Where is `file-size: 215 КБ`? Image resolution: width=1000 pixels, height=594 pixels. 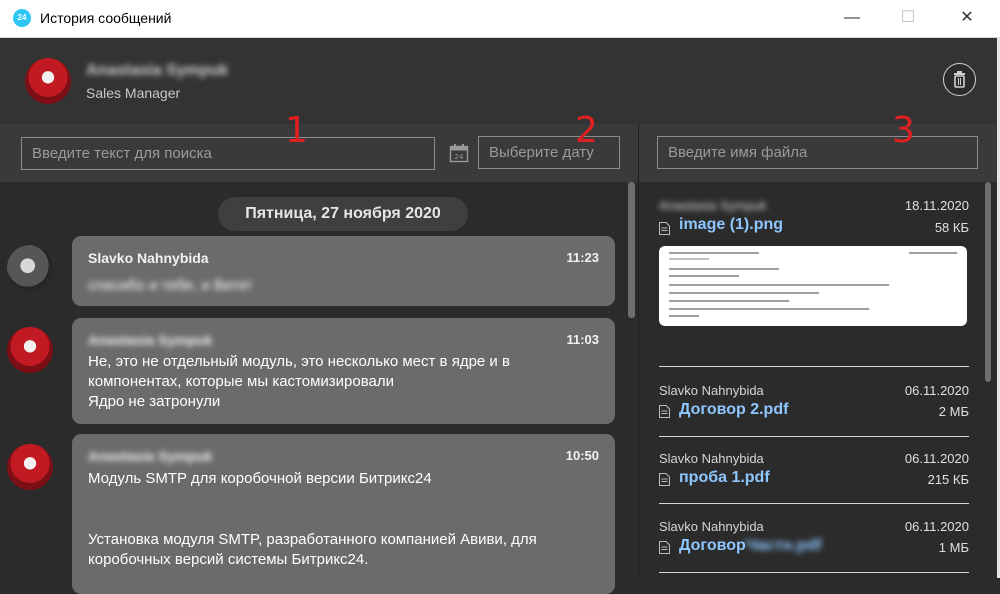
file-size: 215 КБ is located at coordinates (948, 479).